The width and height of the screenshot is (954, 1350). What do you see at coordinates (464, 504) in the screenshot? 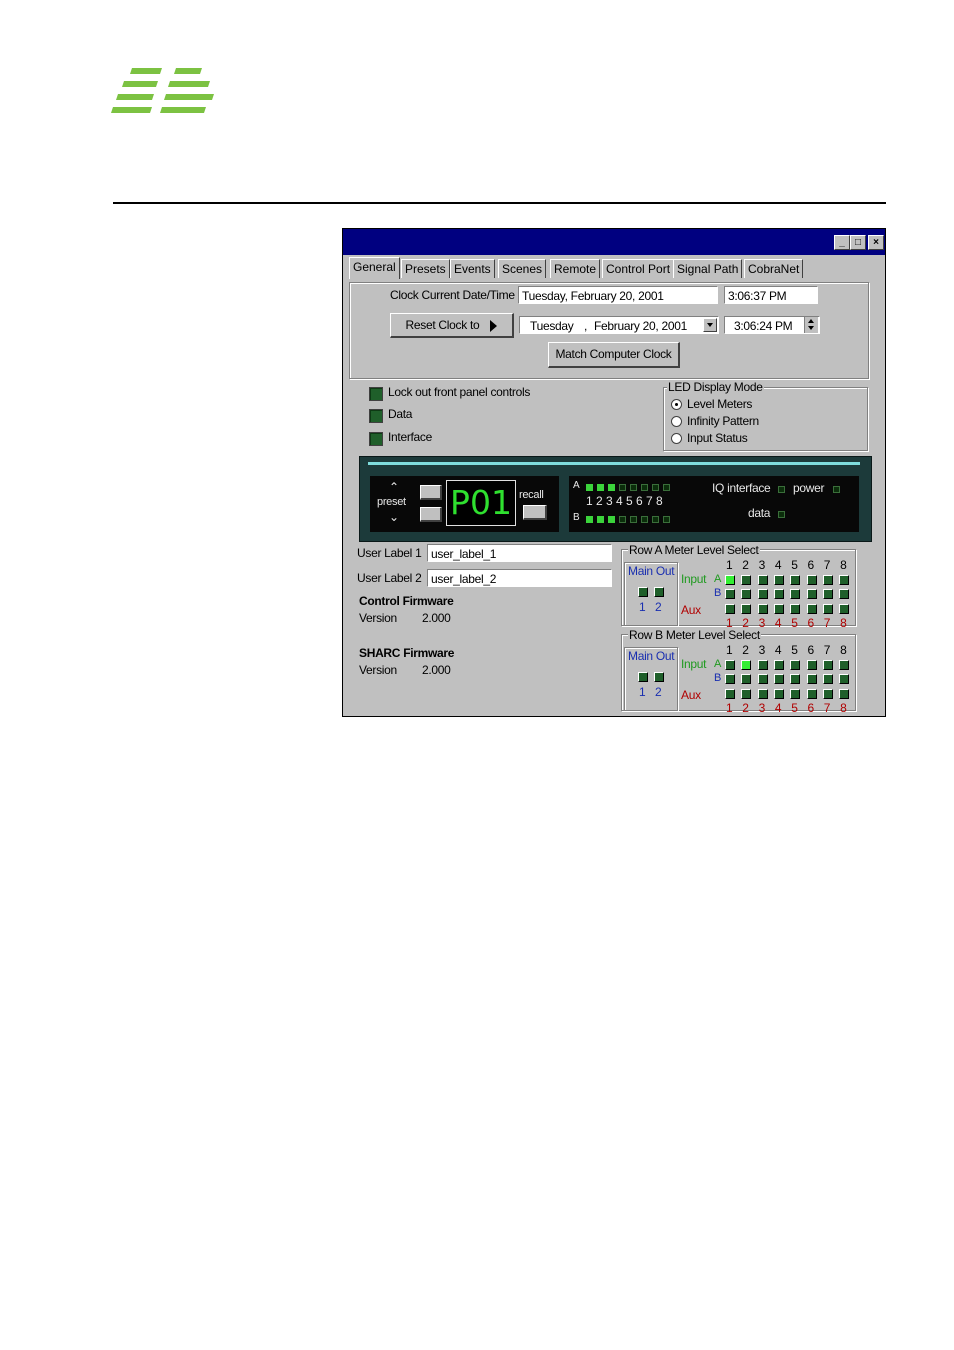
I see `preset-block: ⌃ preset ⌄ P01 recall` at bounding box center [464, 504].